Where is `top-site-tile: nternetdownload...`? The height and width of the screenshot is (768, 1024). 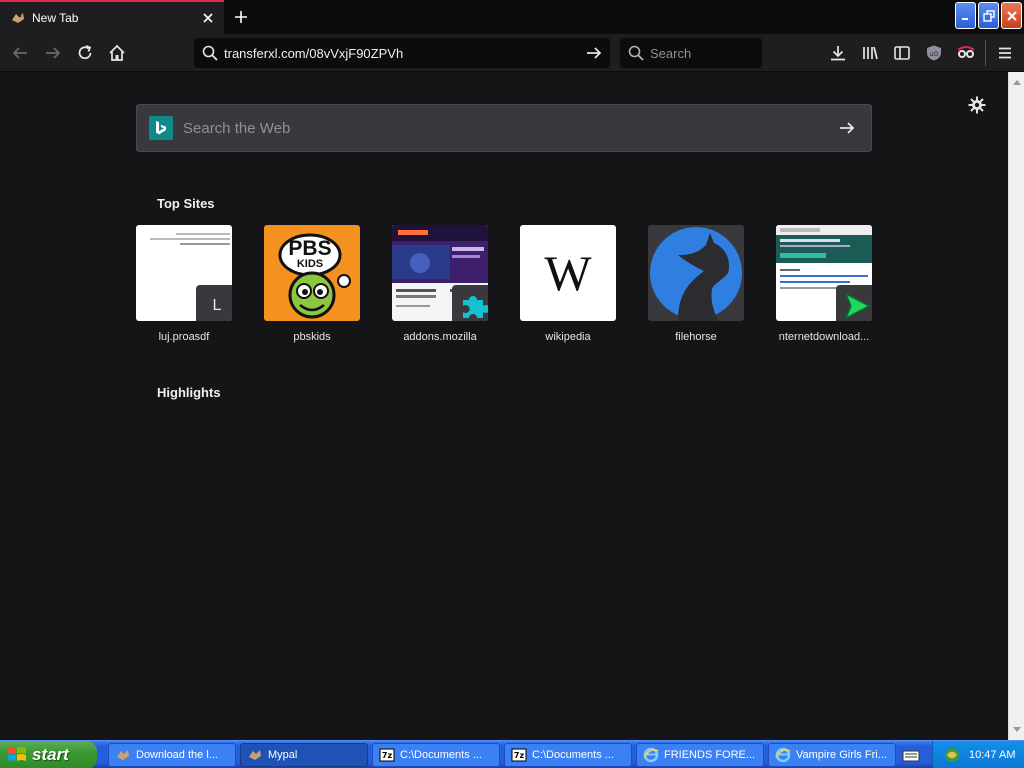 top-site-tile: nternetdownload... is located at coordinates (824, 284).